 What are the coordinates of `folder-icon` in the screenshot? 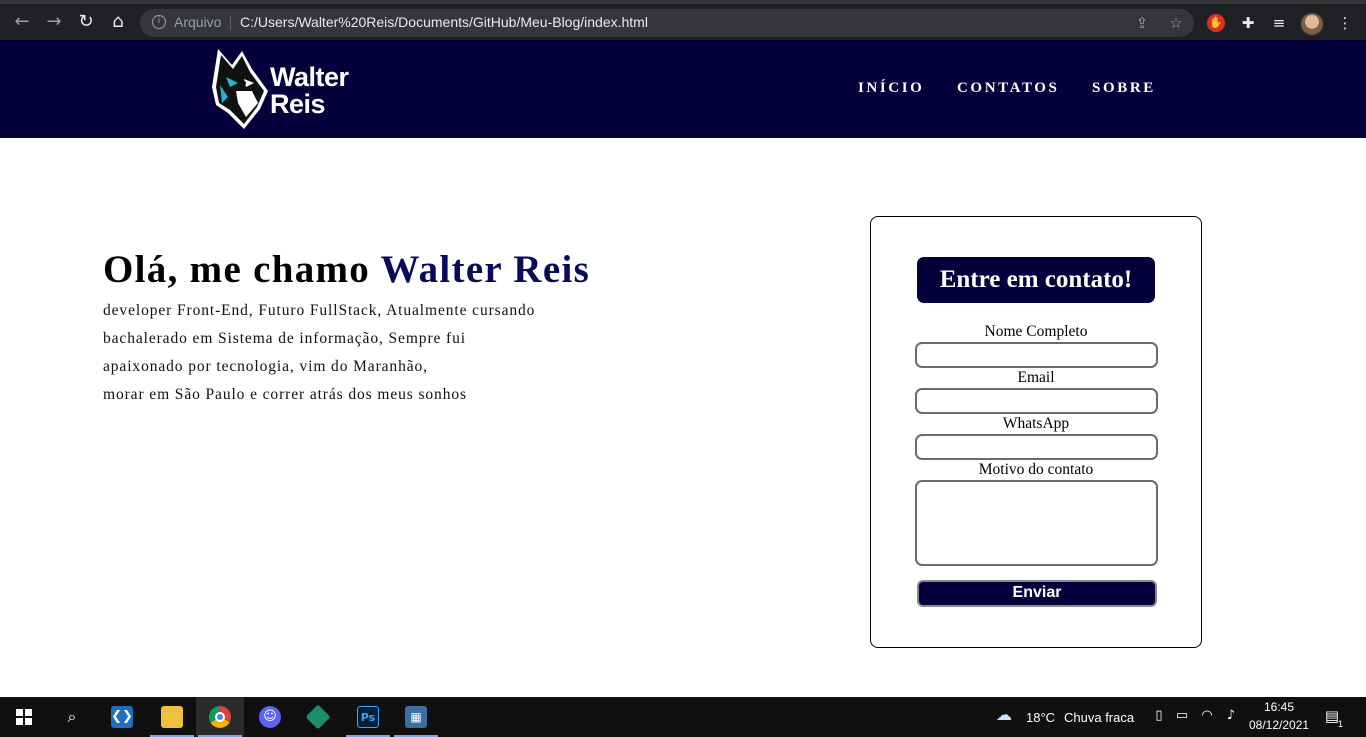 It's located at (172, 717).